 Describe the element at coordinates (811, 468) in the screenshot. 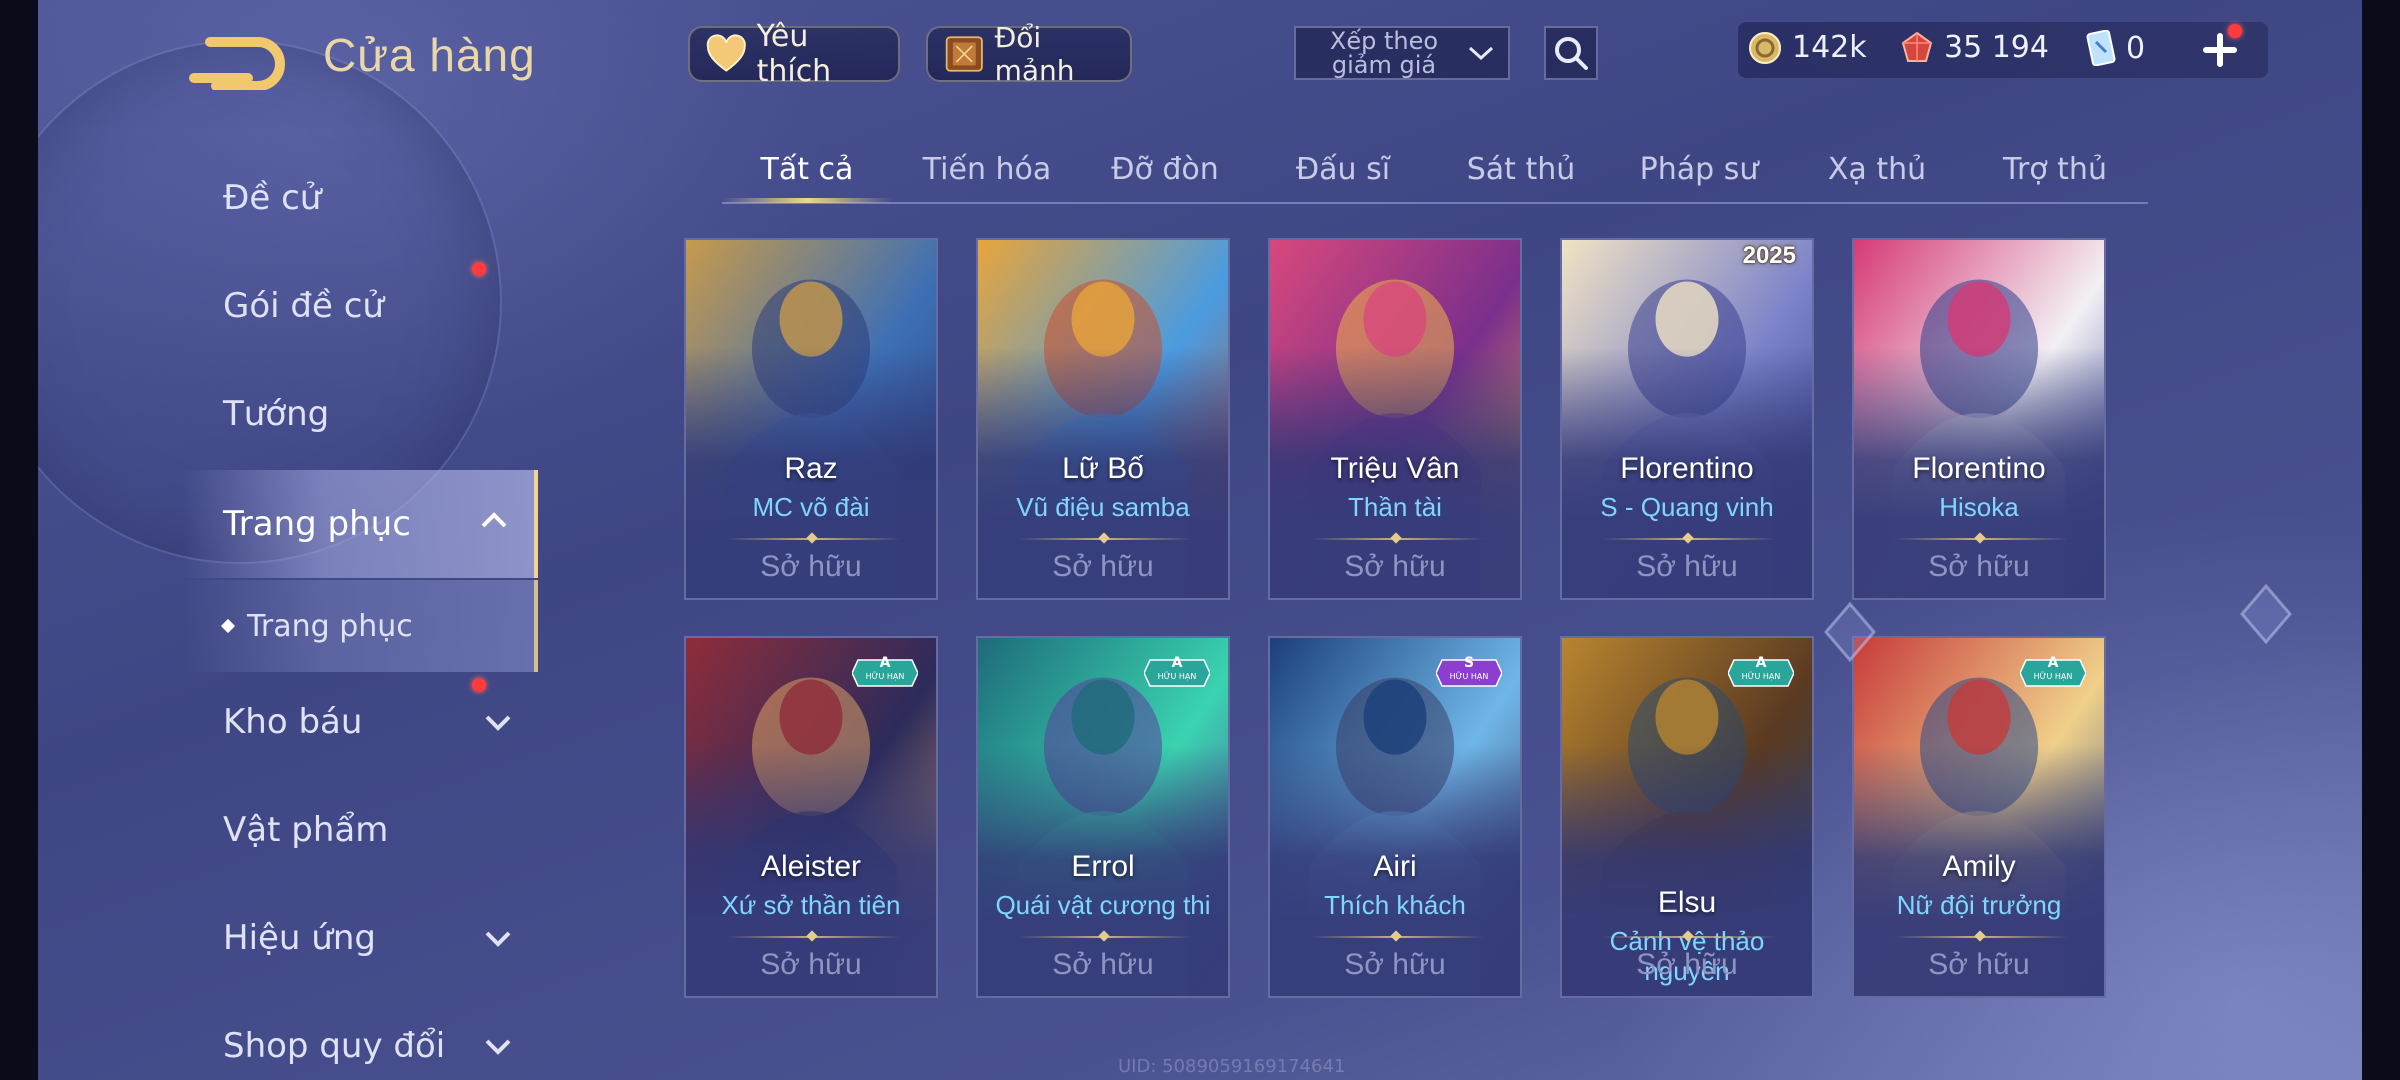

I see `hero-name: Raz` at that location.